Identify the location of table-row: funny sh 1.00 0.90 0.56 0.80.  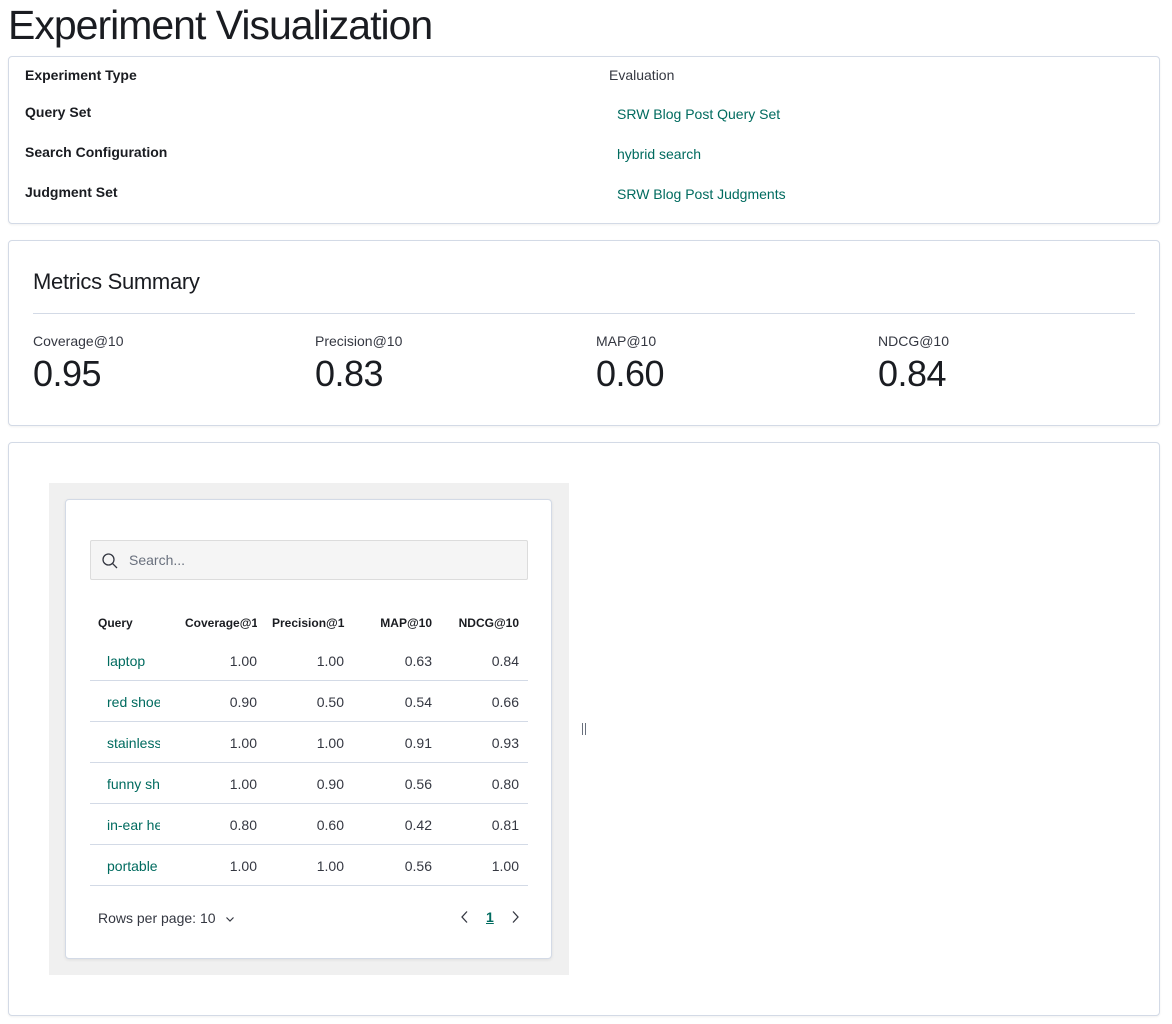
(309, 783).